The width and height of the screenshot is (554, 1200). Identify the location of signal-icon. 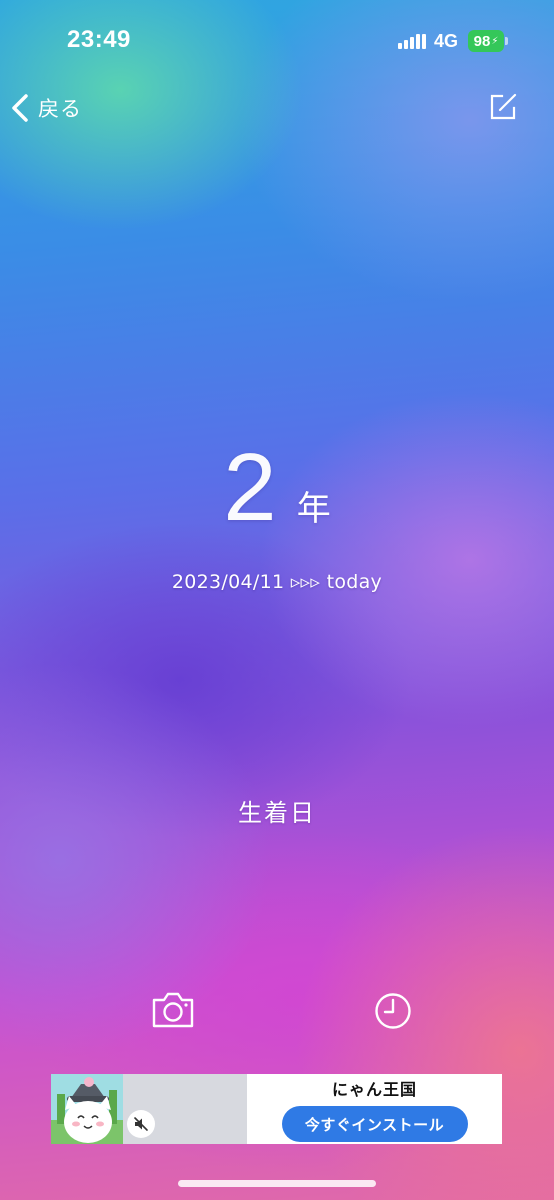
(412, 41).